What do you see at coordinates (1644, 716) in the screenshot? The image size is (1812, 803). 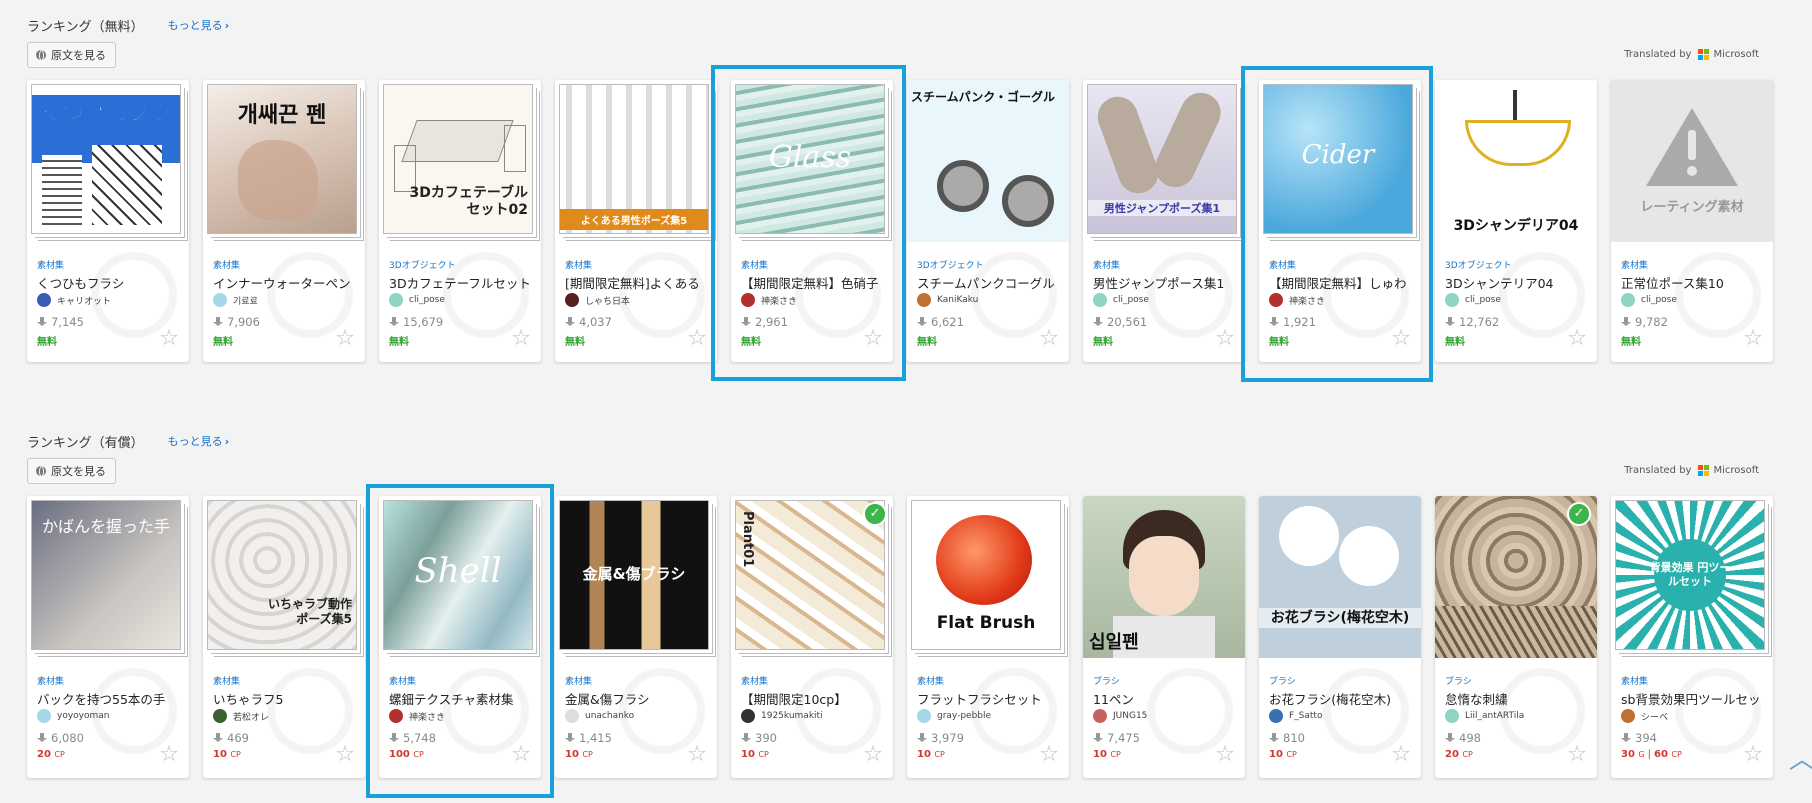 I see `author: シーベ` at bounding box center [1644, 716].